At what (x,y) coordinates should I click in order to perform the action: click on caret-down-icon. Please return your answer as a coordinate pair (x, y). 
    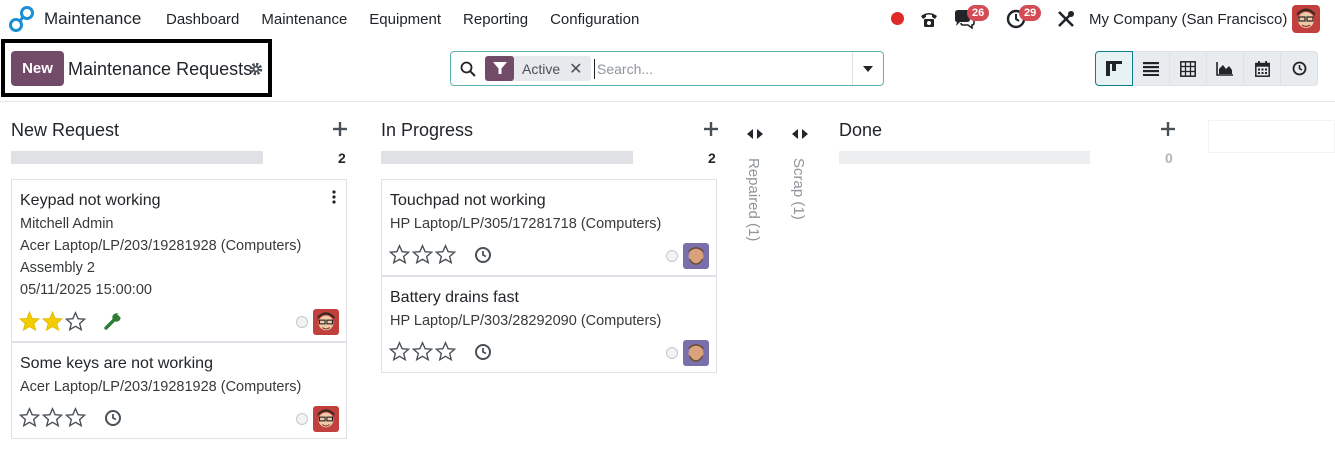
    Looking at the image, I should click on (868, 68).